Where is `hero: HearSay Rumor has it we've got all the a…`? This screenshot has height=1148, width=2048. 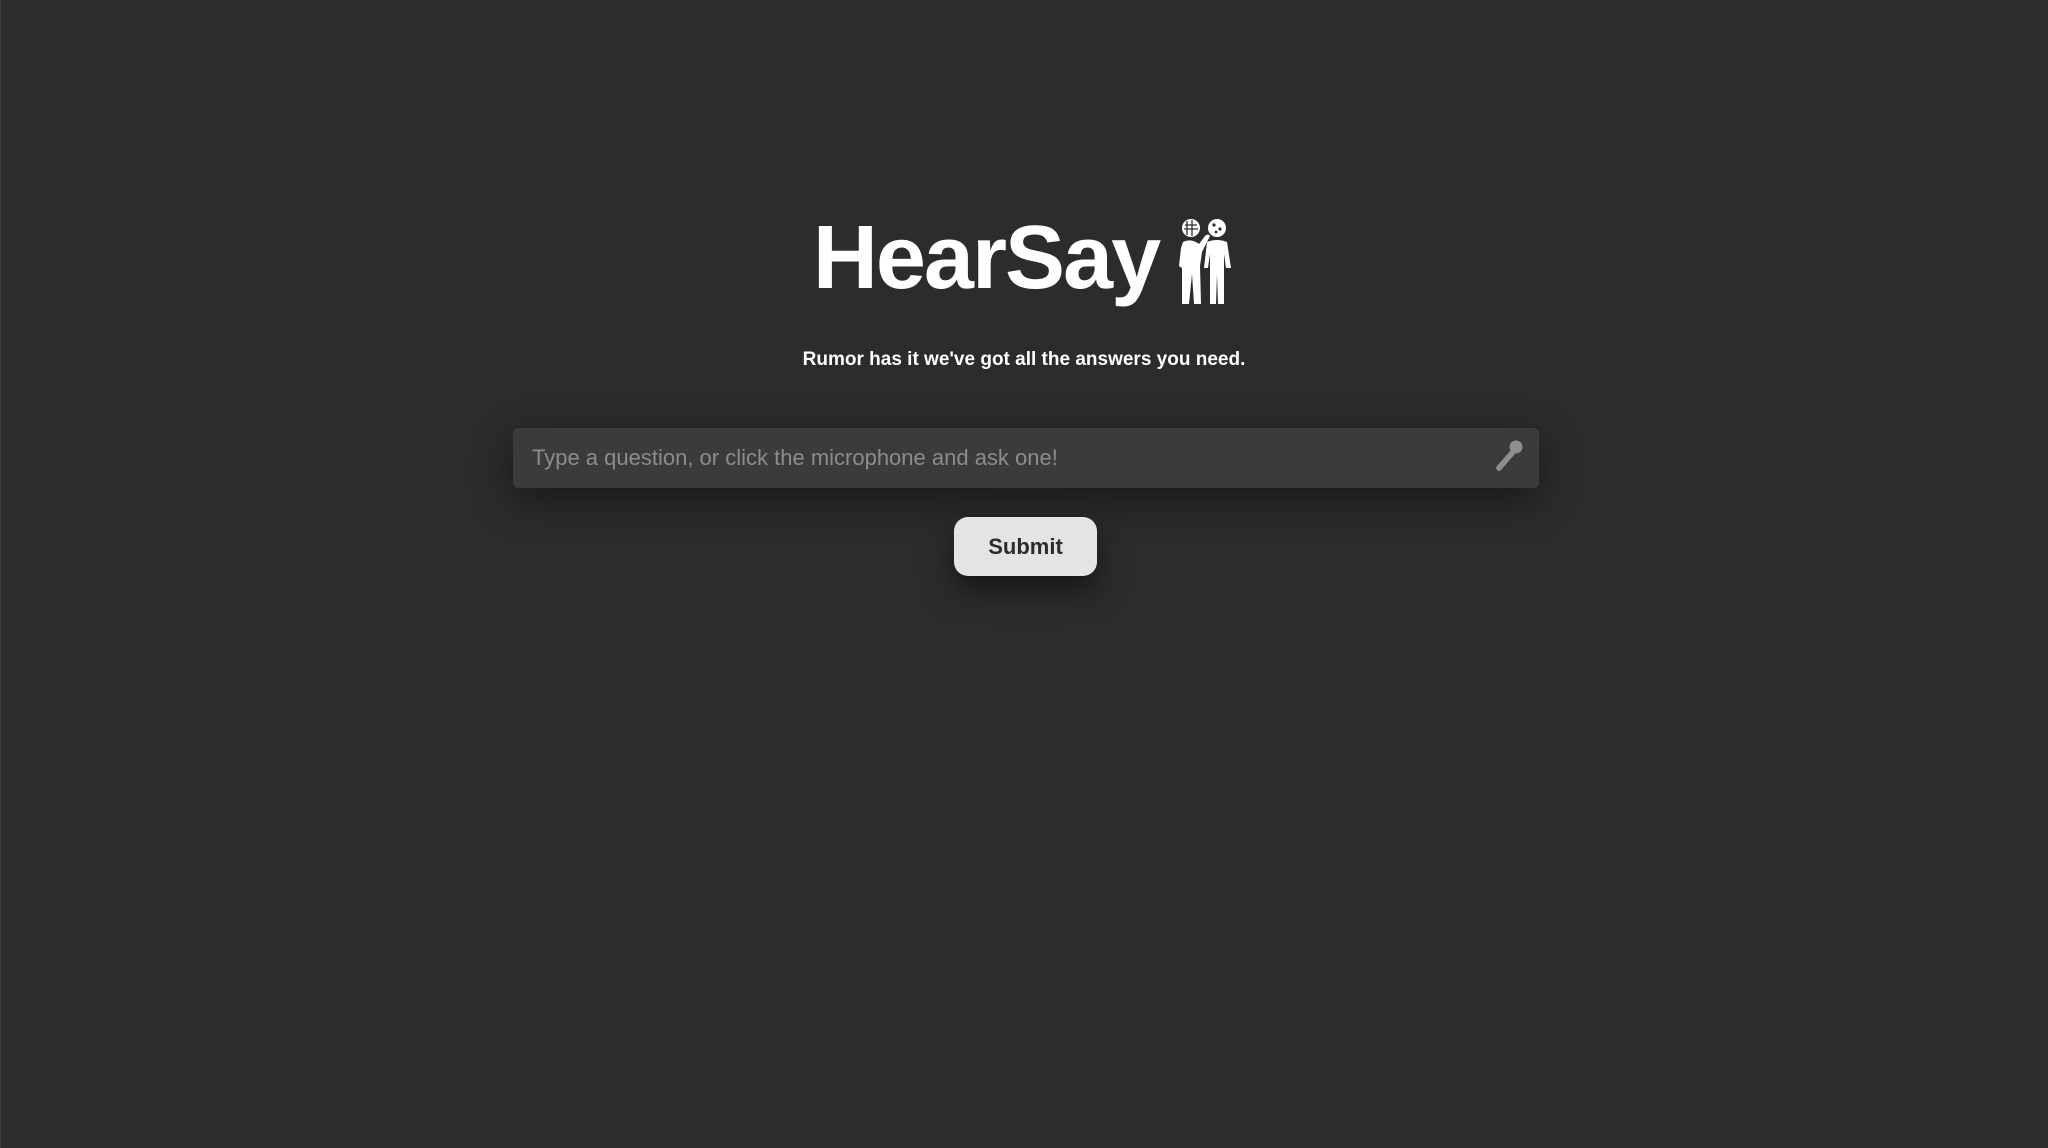
hero: HearSay Rumor has it we've got all the a… is located at coordinates (1024, 290).